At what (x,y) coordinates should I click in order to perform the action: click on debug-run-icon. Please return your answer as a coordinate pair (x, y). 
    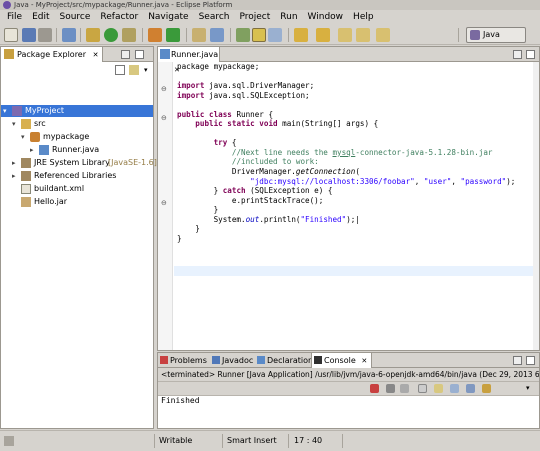
    Looking at the image, I should click on (93, 35).